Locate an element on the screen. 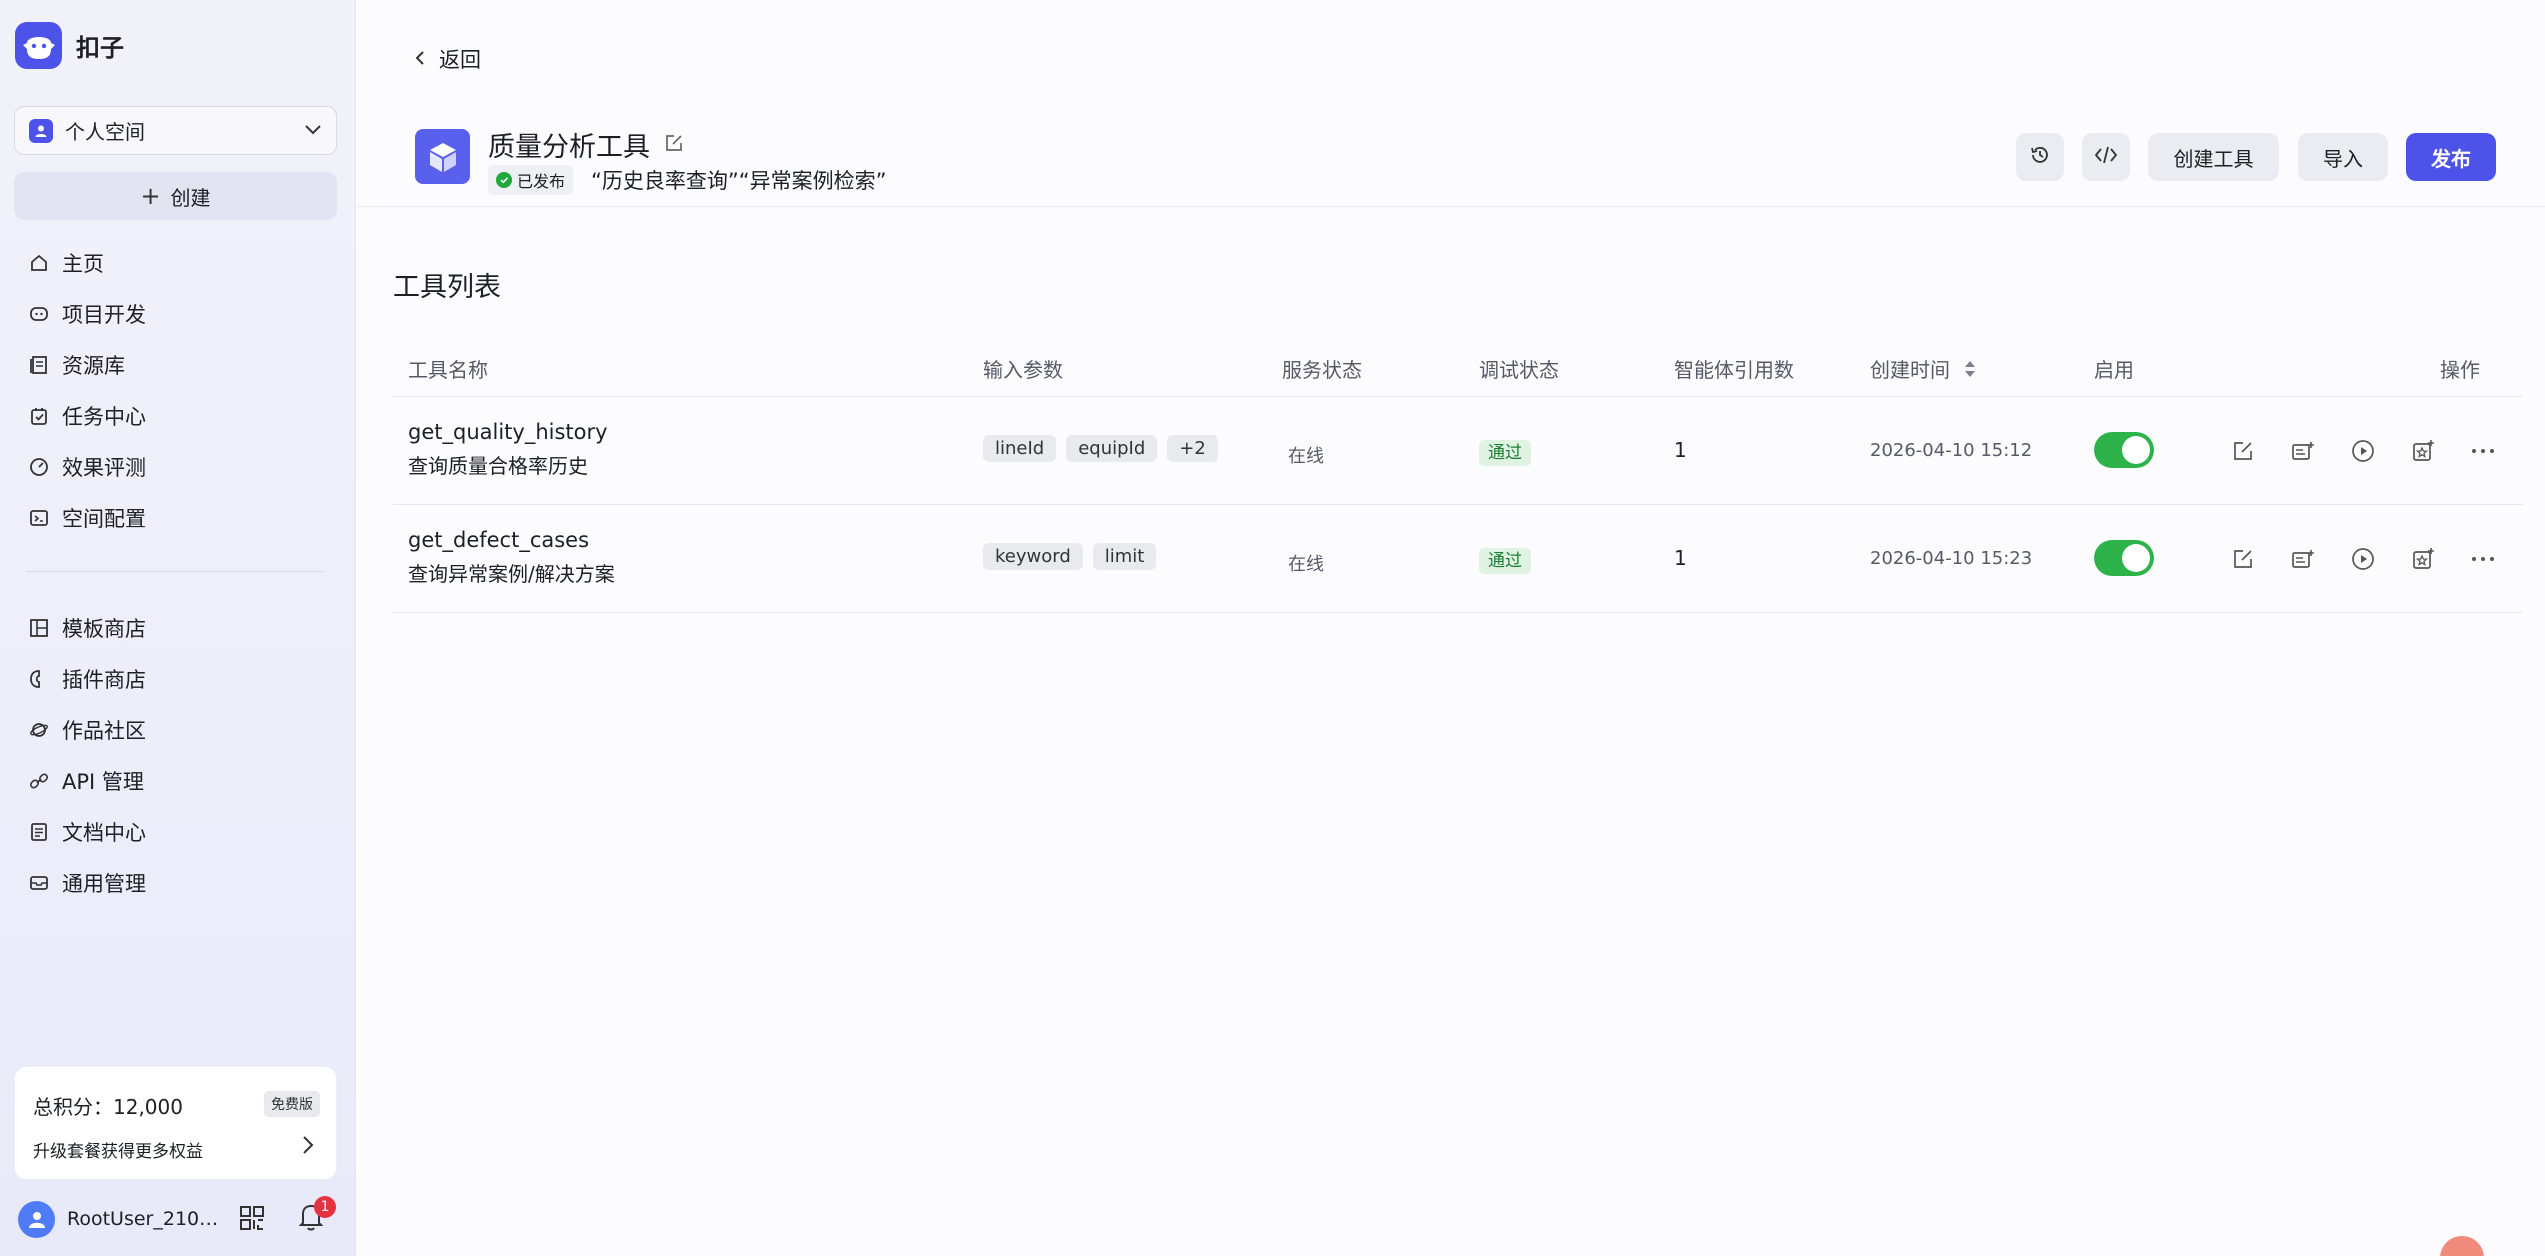 This screenshot has height=1256, width=2545. nav-item-library: 资源库 is located at coordinates (174, 364).